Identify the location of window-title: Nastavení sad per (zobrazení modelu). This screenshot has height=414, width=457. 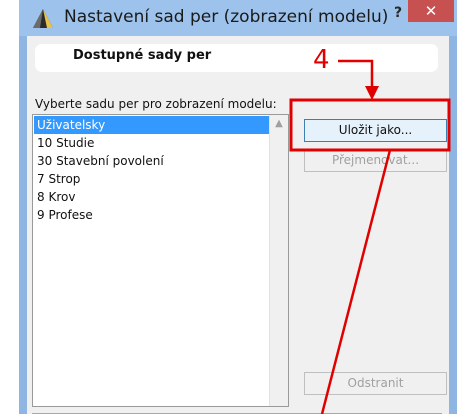
(226, 17).